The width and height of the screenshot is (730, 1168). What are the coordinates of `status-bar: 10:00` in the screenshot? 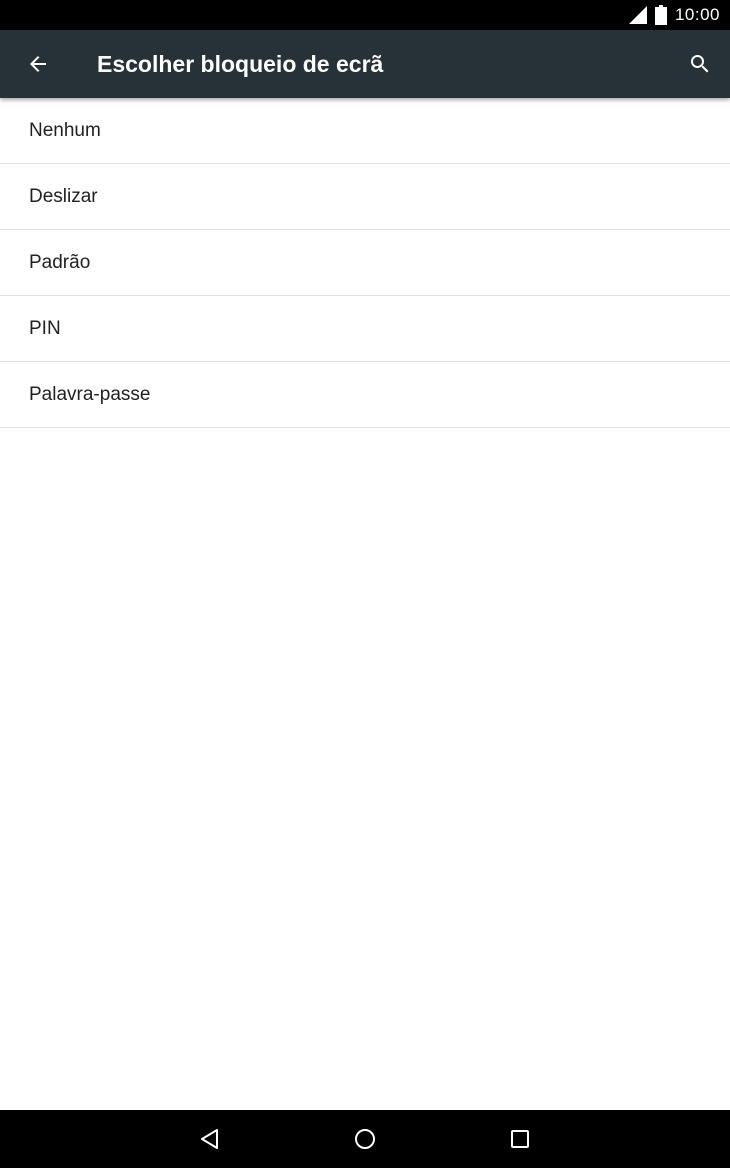 It's located at (365, 15).